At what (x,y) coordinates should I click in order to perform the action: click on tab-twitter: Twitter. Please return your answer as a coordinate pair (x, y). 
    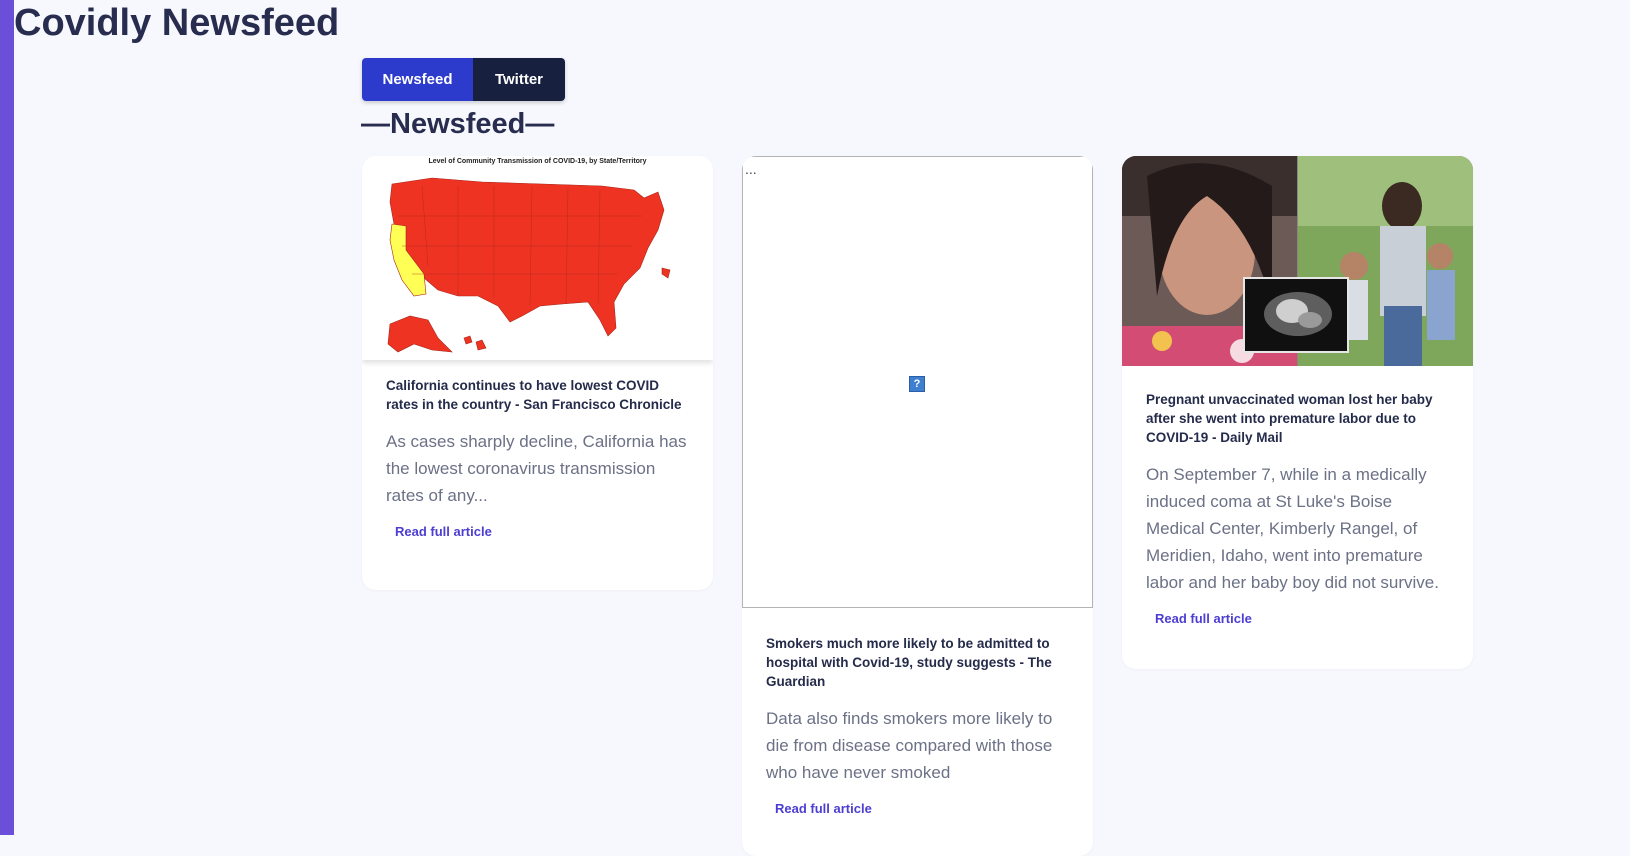
    Looking at the image, I should click on (519, 79).